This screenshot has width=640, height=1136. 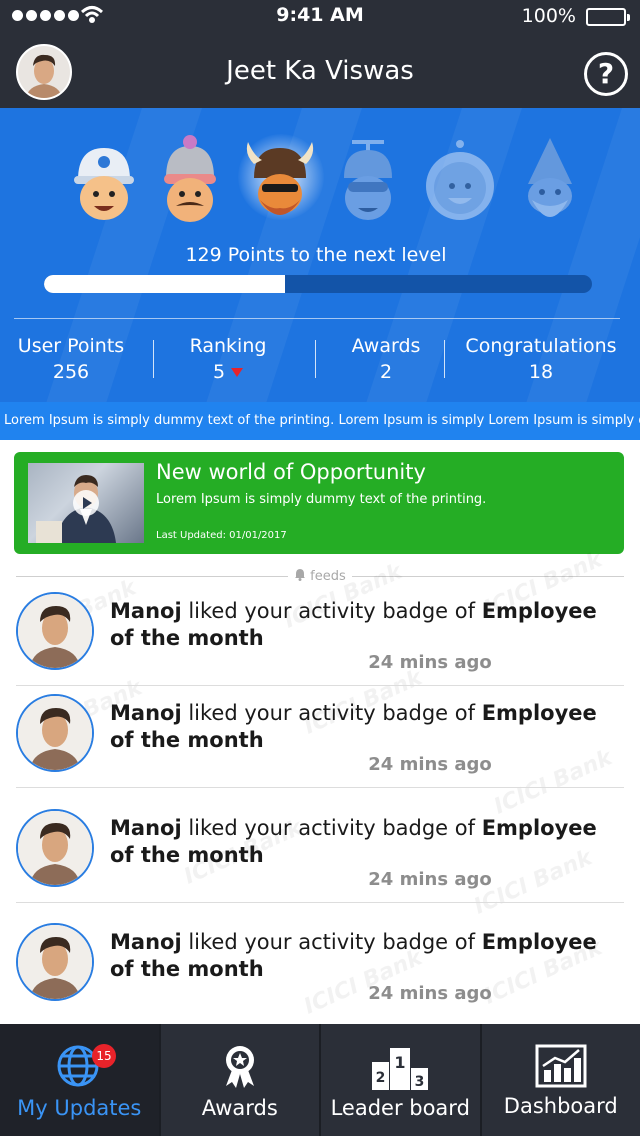 I want to click on rank-down-arrow-icon, so click(x=237, y=372).